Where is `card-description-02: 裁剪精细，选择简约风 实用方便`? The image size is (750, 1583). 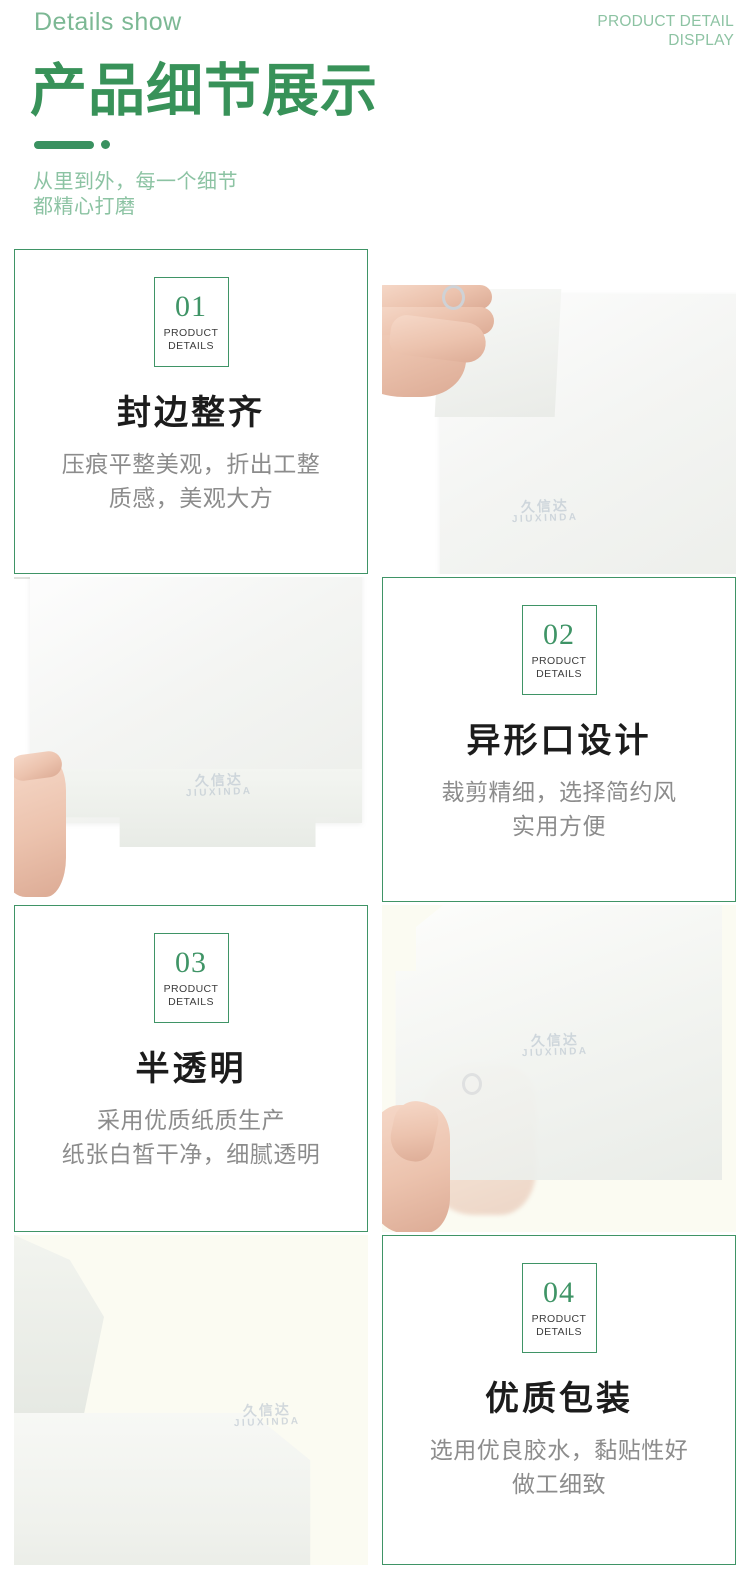
card-description-02: 裁剪精细，选择简约风 实用方便 is located at coordinates (559, 809).